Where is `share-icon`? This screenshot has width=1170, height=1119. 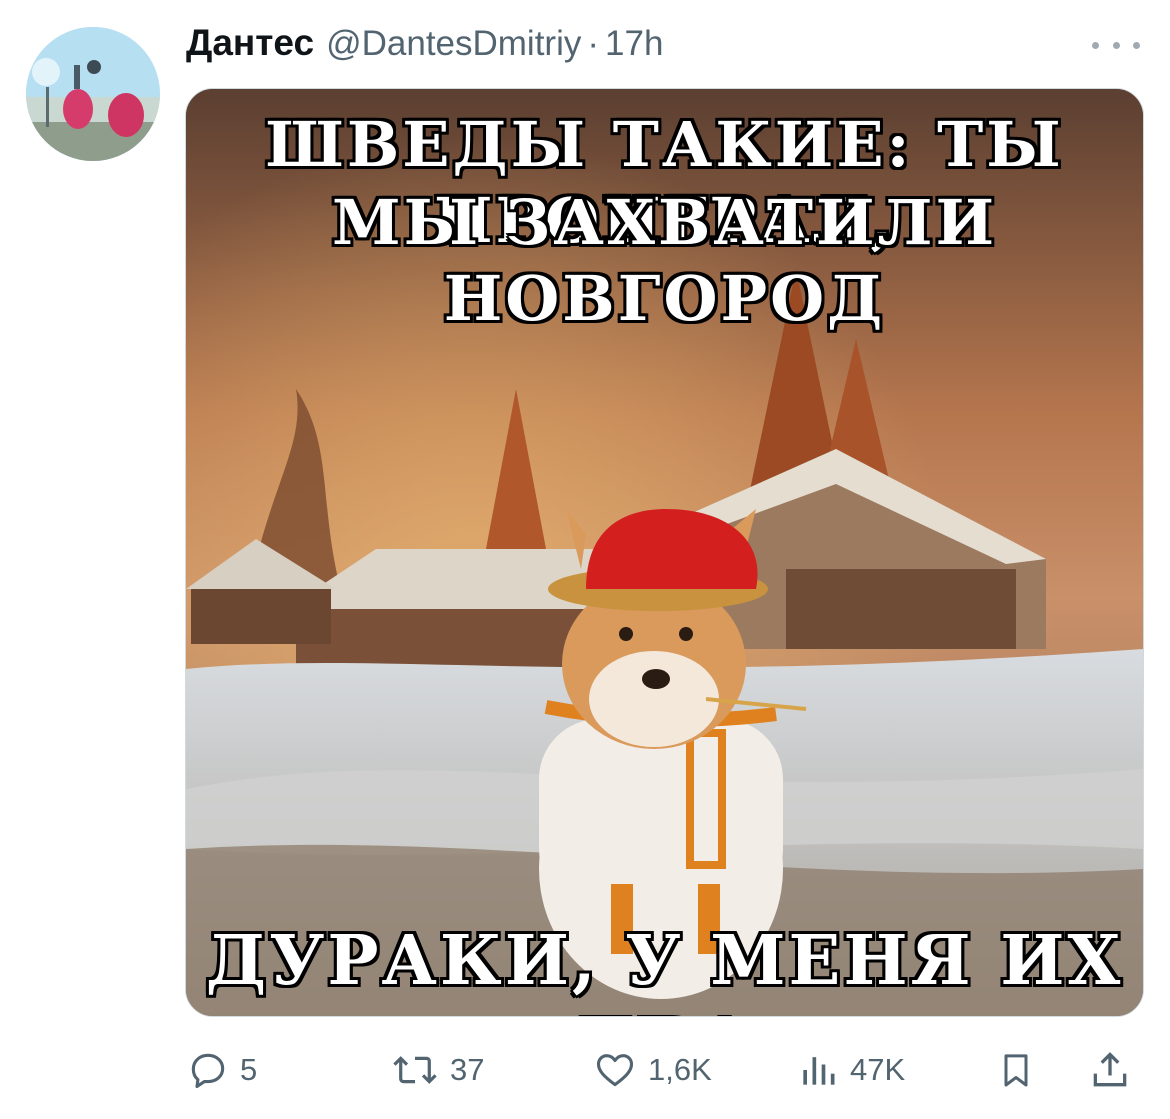 share-icon is located at coordinates (1110, 1069).